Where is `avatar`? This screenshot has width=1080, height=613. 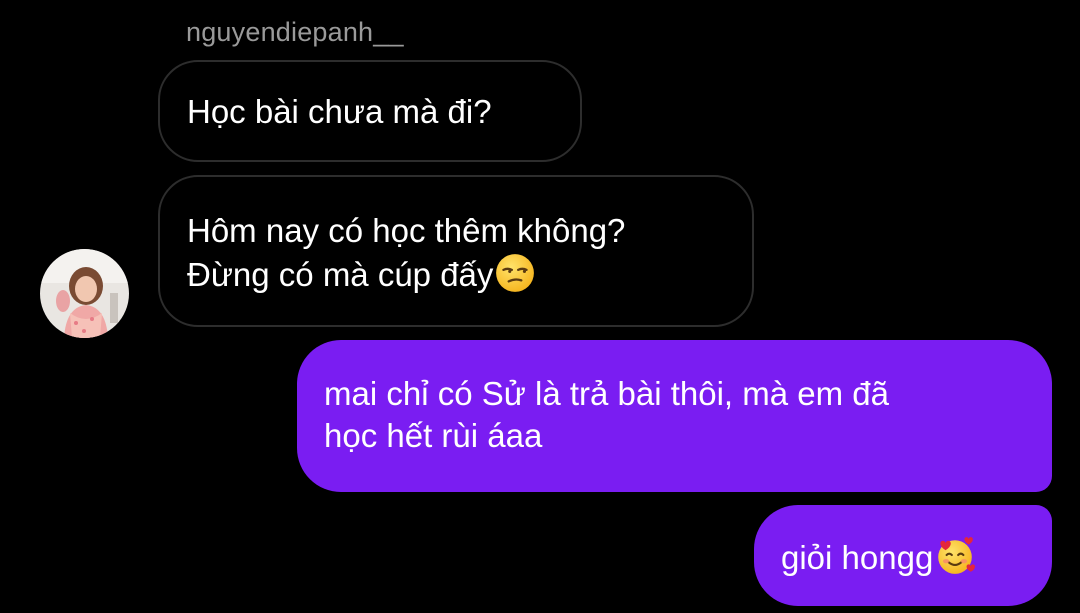 avatar is located at coordinates (84, 293).